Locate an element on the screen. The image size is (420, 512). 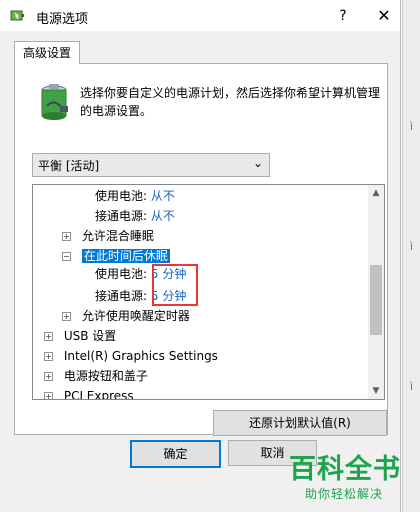
tree-item-hybrid-sleep: + 允许混合睡眠 is located at coordinates (108, 236).